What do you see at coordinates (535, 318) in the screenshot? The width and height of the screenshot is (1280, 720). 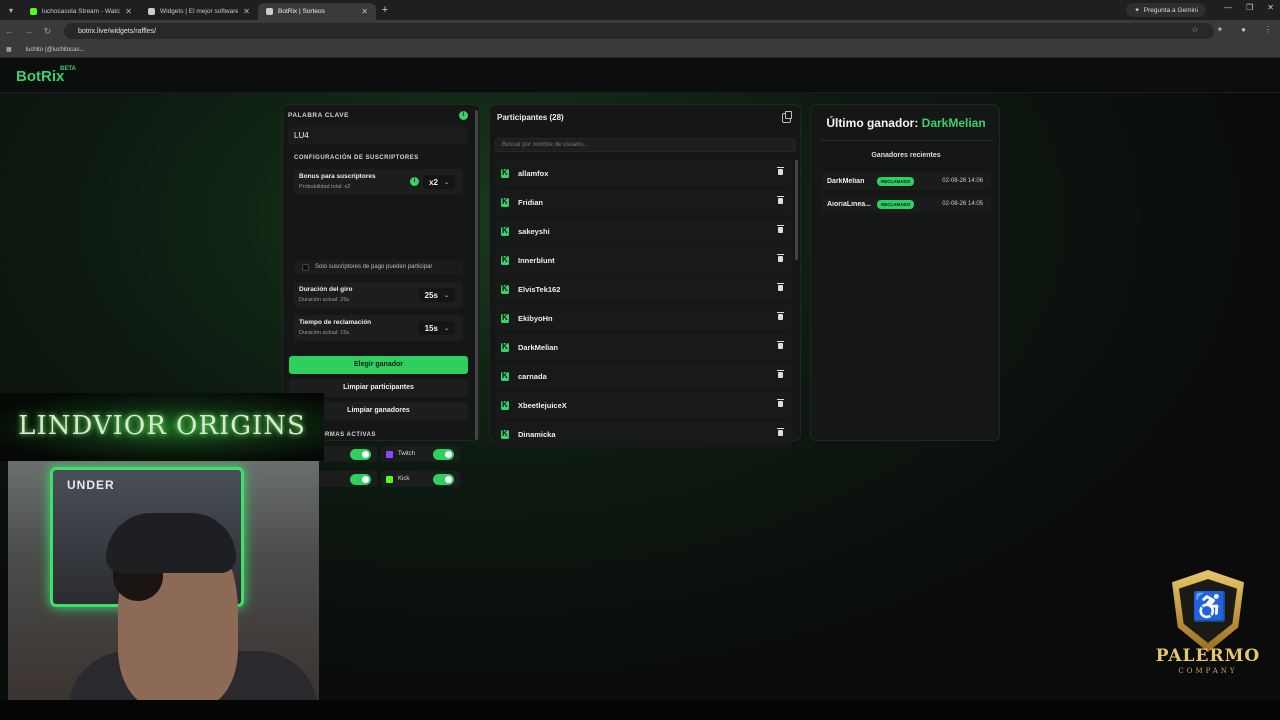 I see `participant-name: EkibyoHn` at bounding box center [535, 318].